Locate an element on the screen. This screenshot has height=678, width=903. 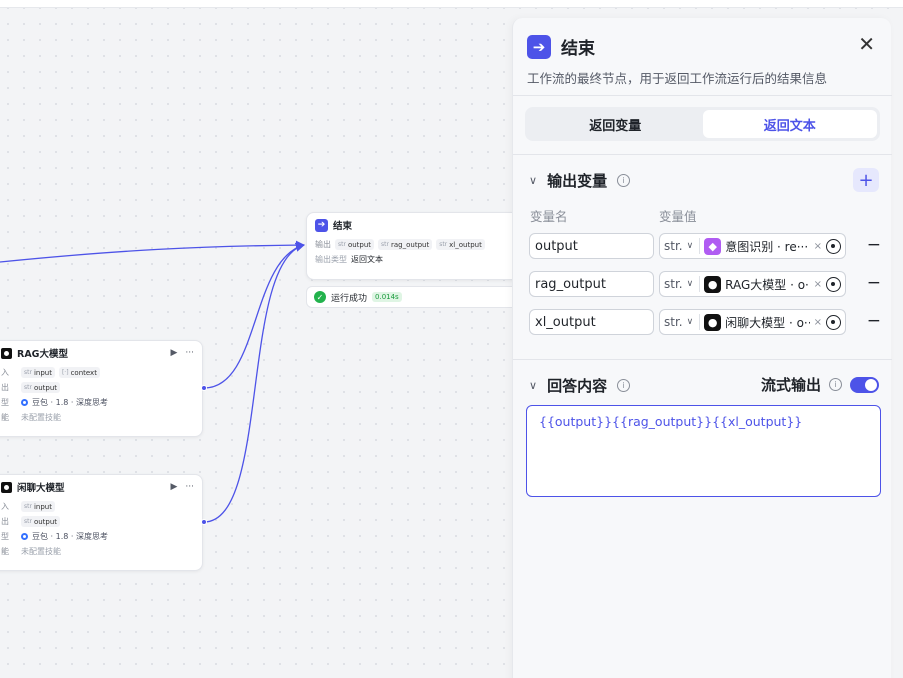
end-output-tag: str output is located at coordinates (355, 244).